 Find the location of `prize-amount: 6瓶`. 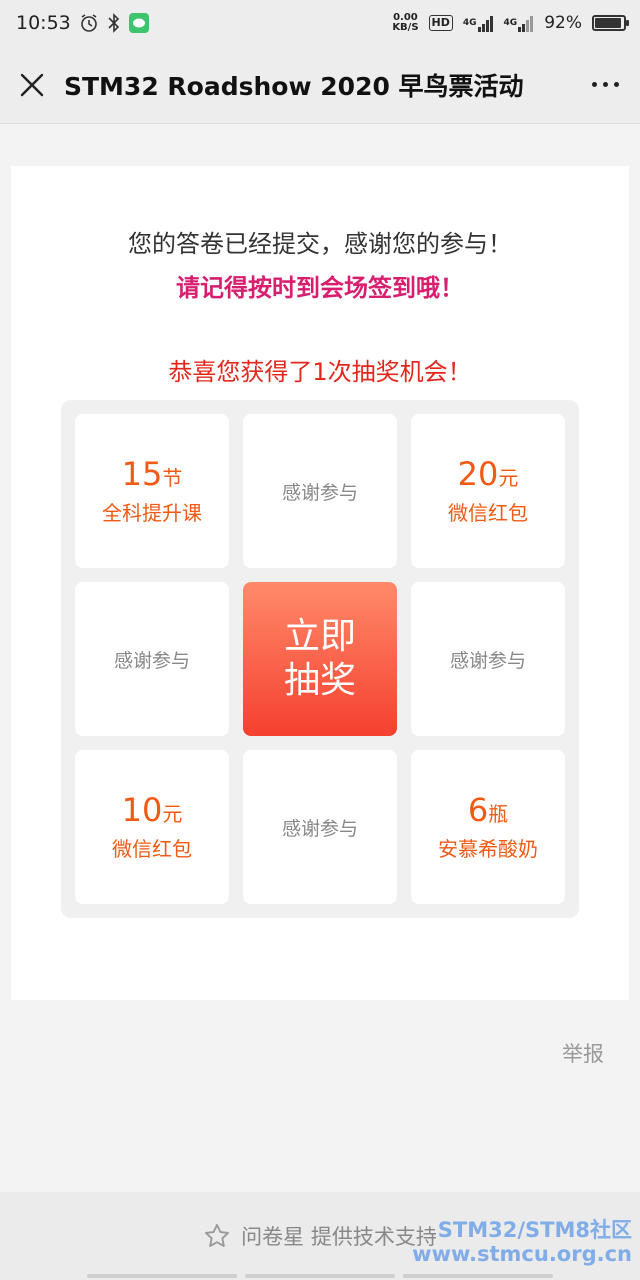

prize-amount: 6瓶 is located at coordinates (488, 812).